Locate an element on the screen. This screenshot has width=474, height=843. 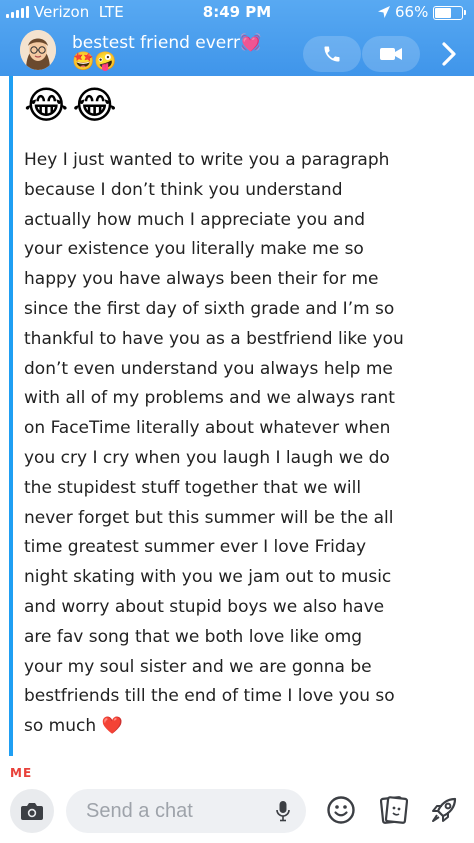
games-button is located at coordinates (444, 810).